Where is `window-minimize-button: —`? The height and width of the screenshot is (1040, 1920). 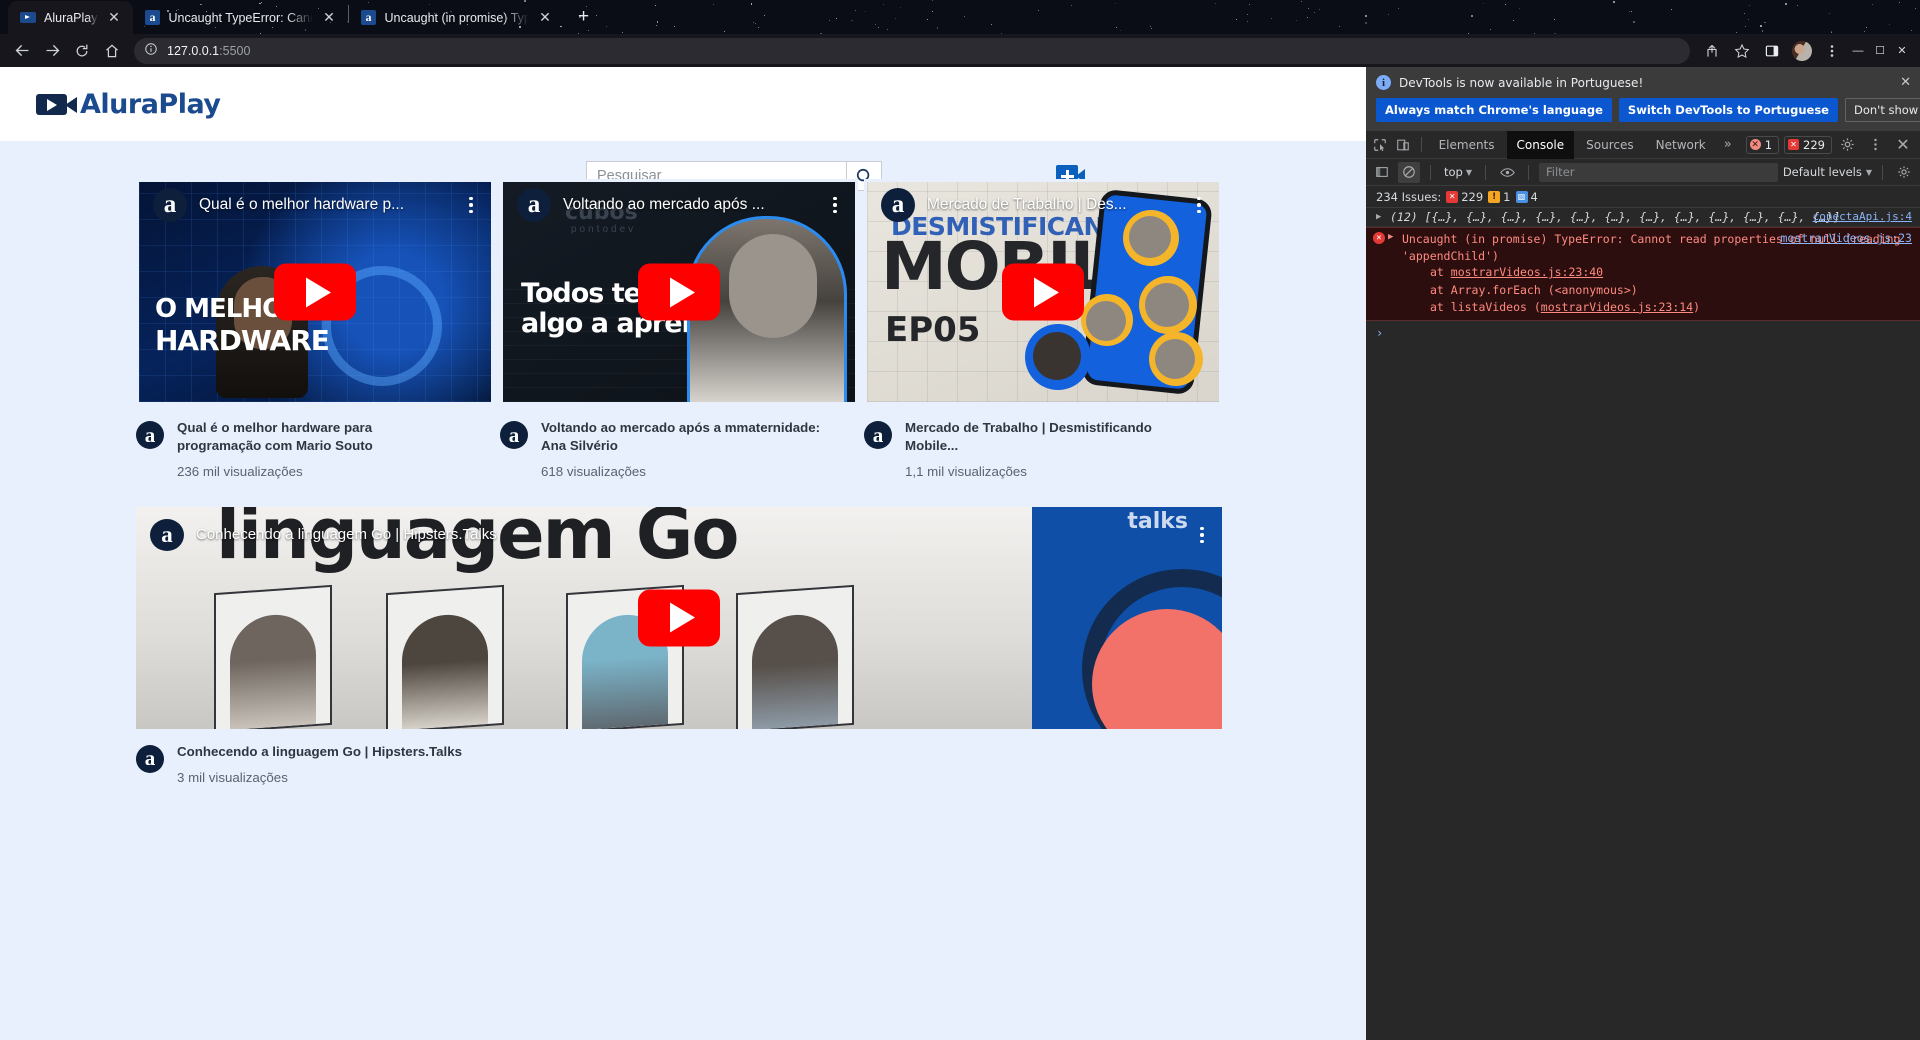
window-minimize-button: — is located at coordinates (1858, 51).